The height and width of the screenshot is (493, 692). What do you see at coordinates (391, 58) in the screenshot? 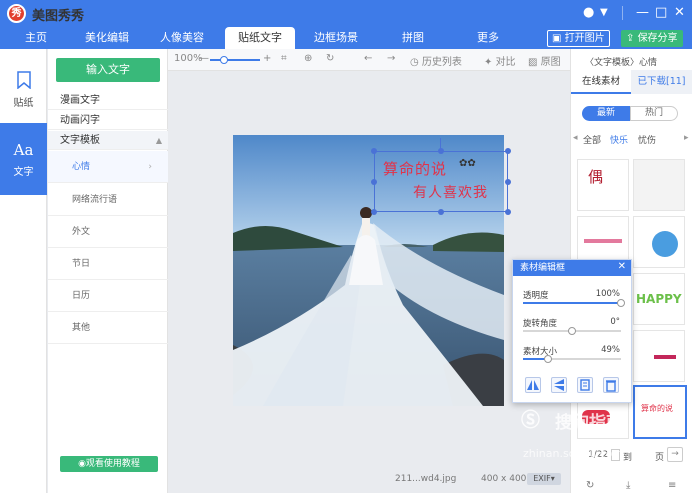
I see `redo-icon: →` at bounding box center [391, 58].